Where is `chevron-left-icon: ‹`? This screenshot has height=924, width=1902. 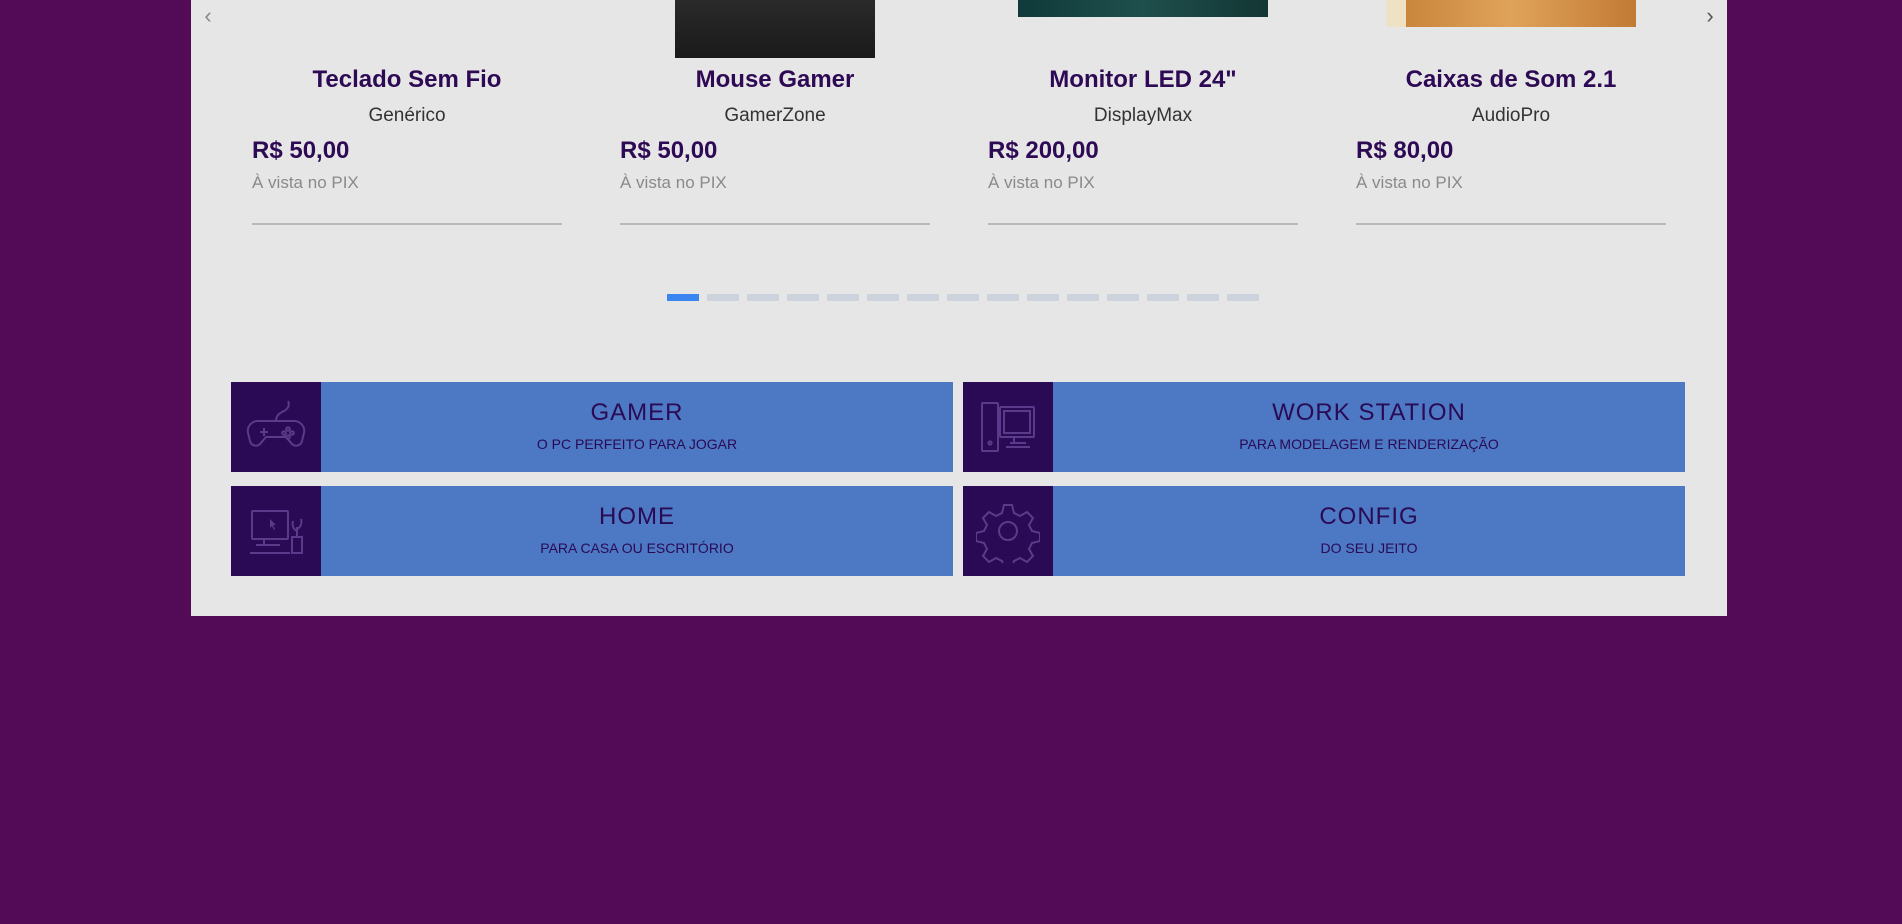
chevron-left-icon: ‹ is located at coordinates (208, 15).